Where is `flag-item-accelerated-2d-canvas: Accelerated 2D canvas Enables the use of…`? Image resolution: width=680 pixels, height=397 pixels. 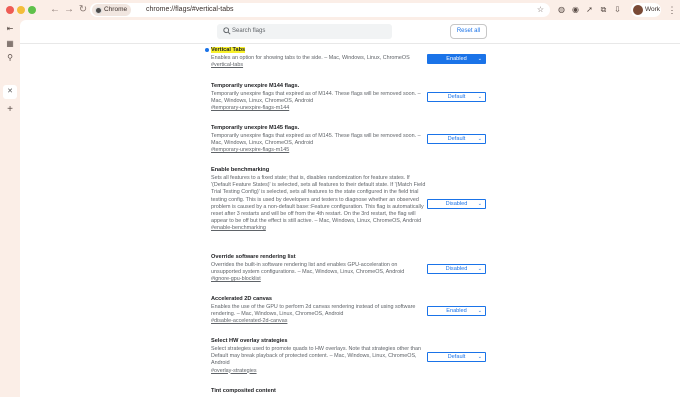 flag-item-accelerated-2d-canvas: Accelerated 2D canvas Enables the use of… is located at coordinates (318, 310).